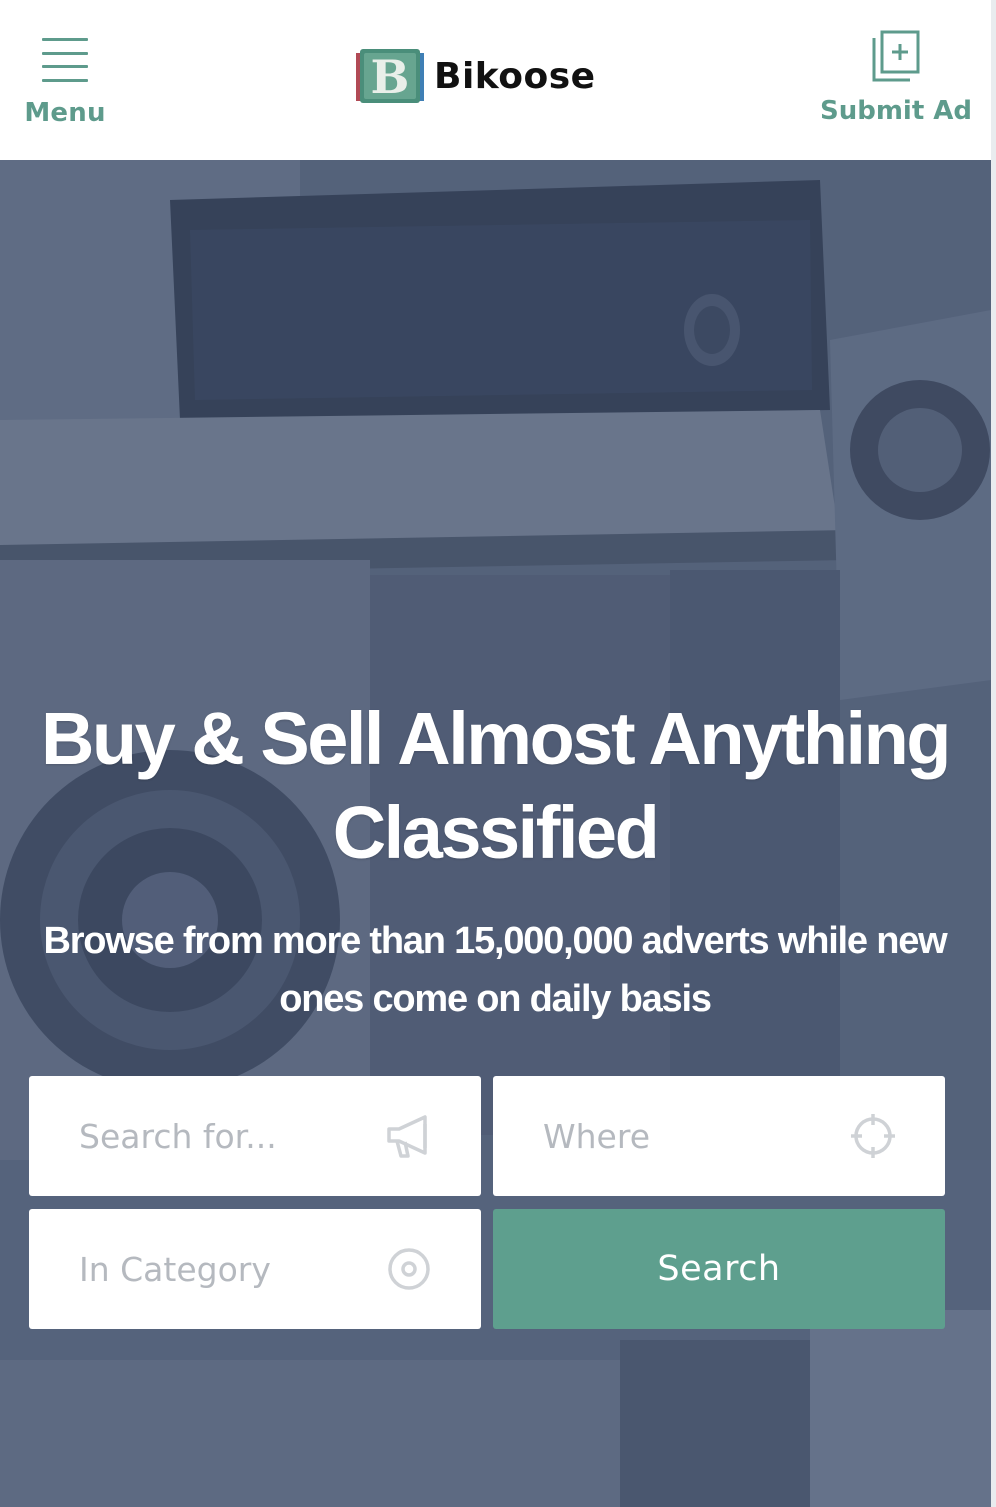  I want to click on search-button: Search, so click(719, 1269).